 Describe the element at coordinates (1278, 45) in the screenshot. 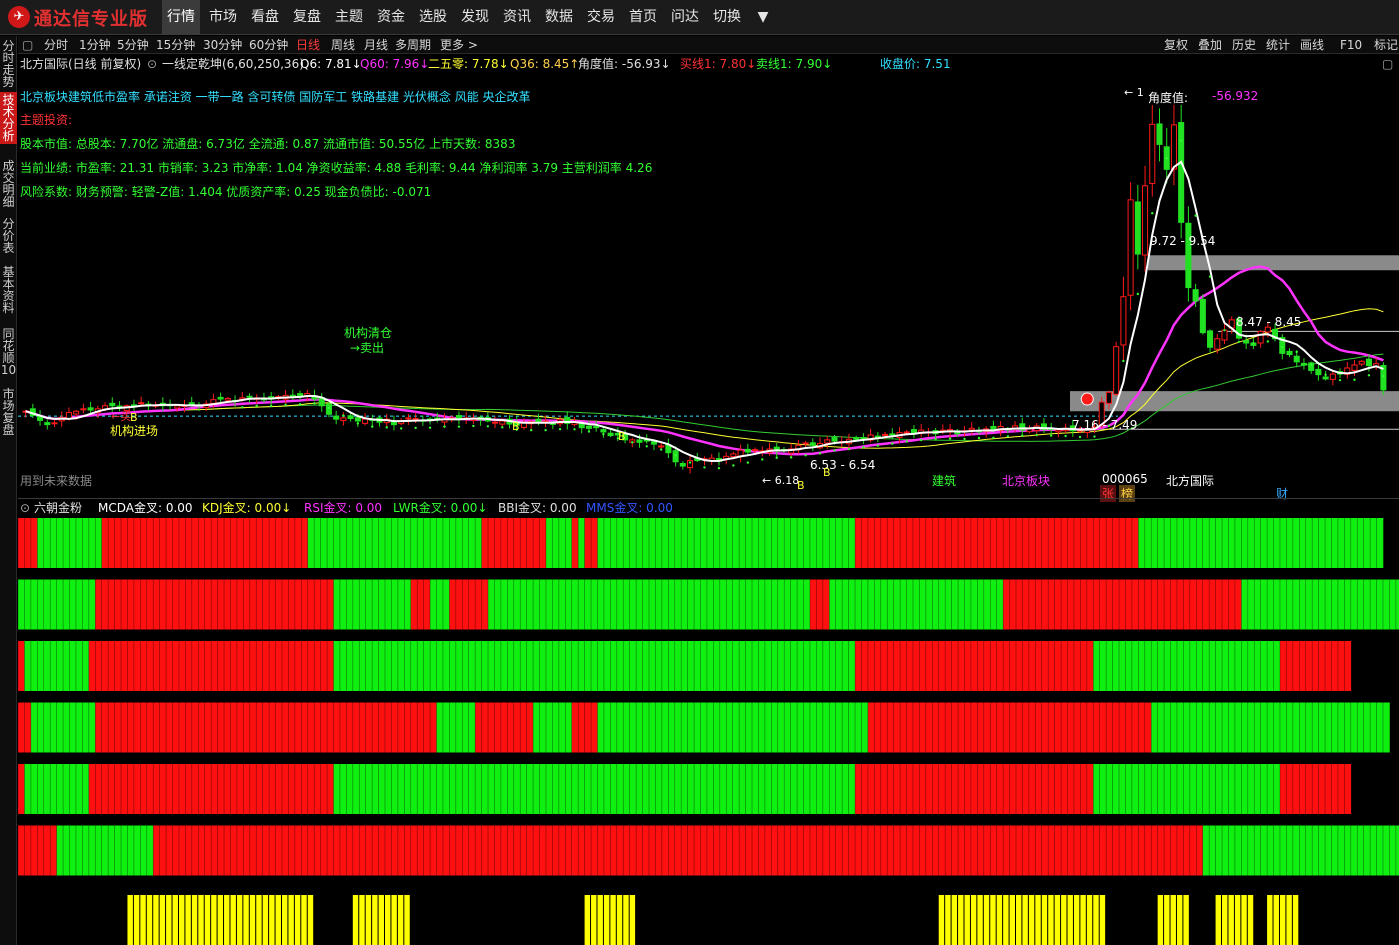

I see `btn-tongji: 统计` at that location.